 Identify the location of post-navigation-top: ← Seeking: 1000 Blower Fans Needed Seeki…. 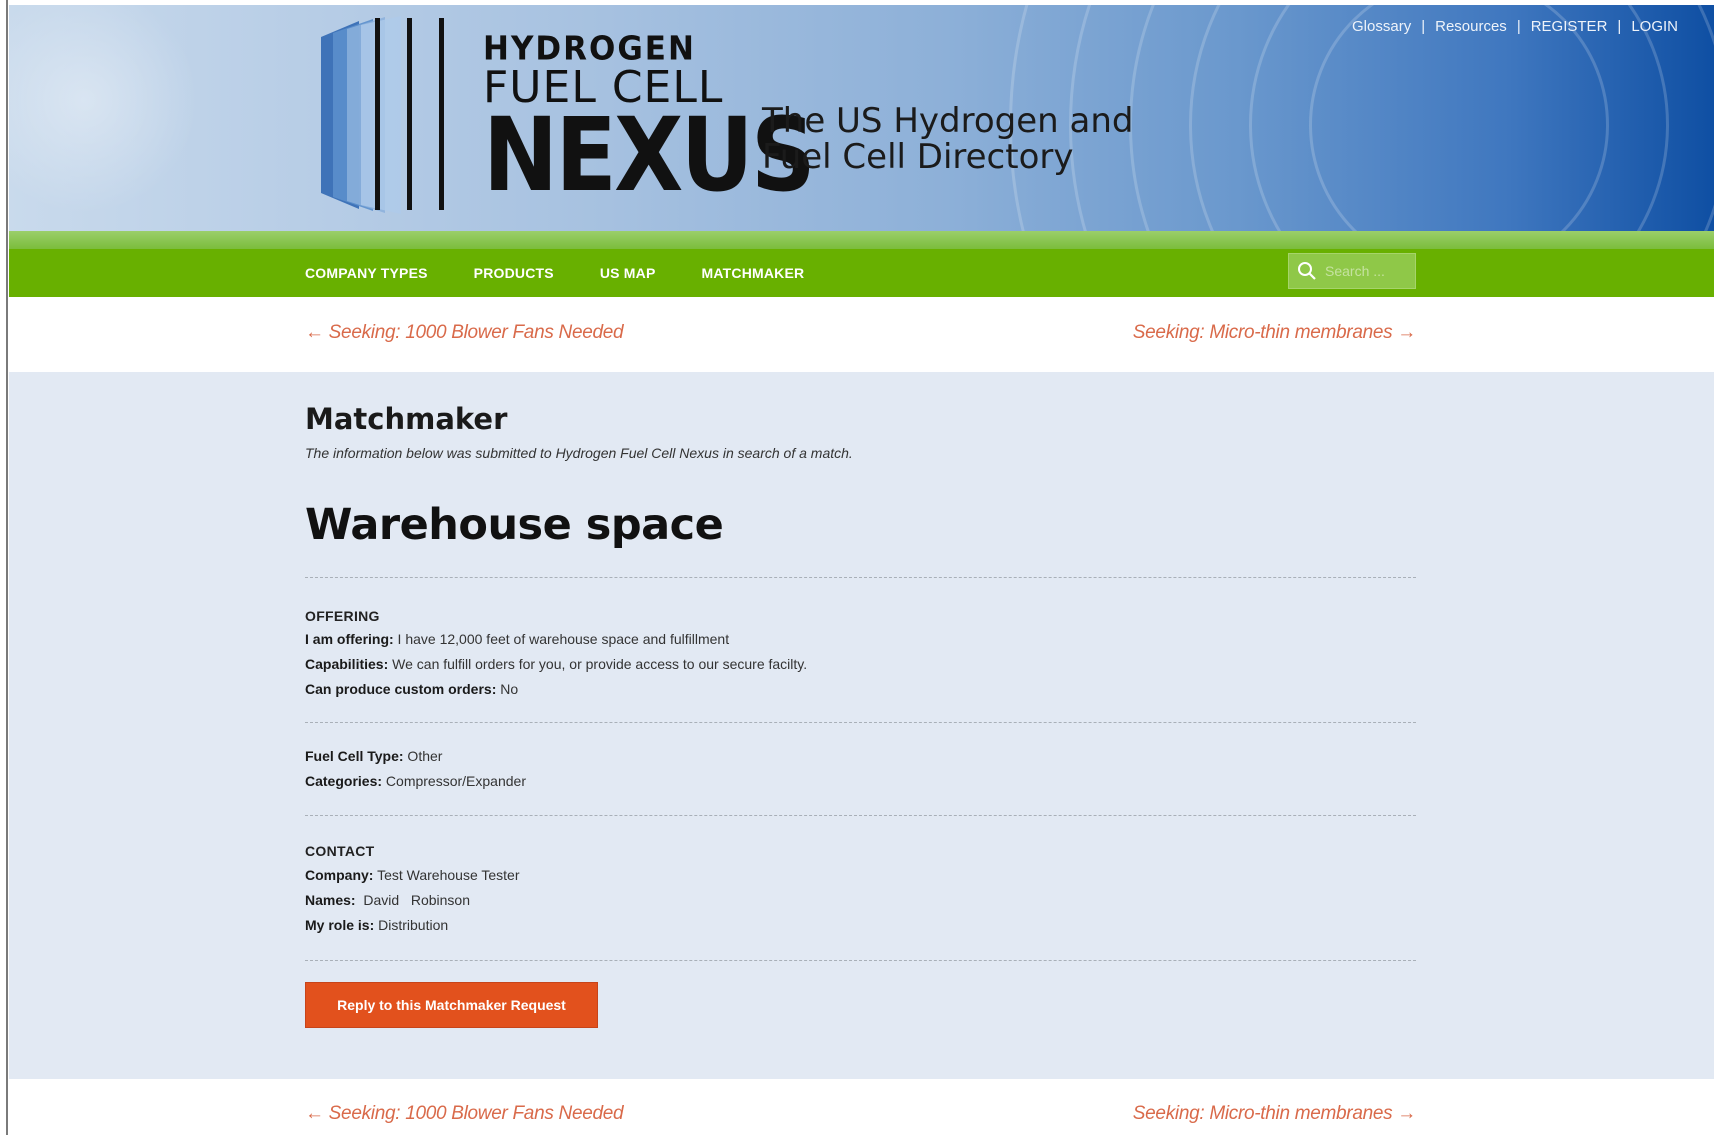
(860, 333).